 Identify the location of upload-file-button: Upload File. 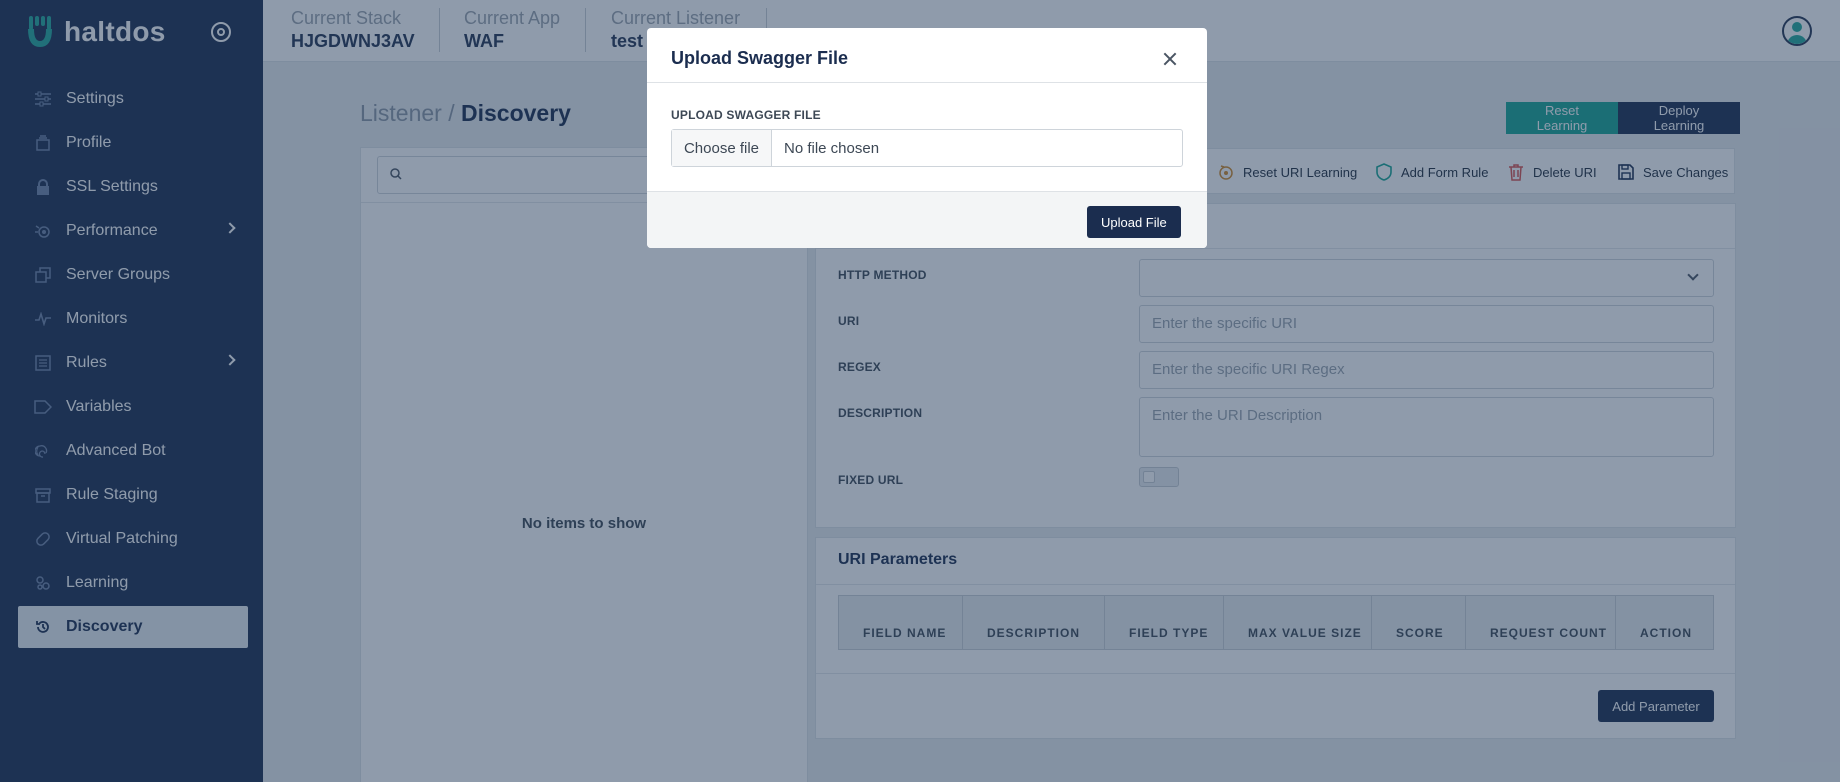
(1134, 222).